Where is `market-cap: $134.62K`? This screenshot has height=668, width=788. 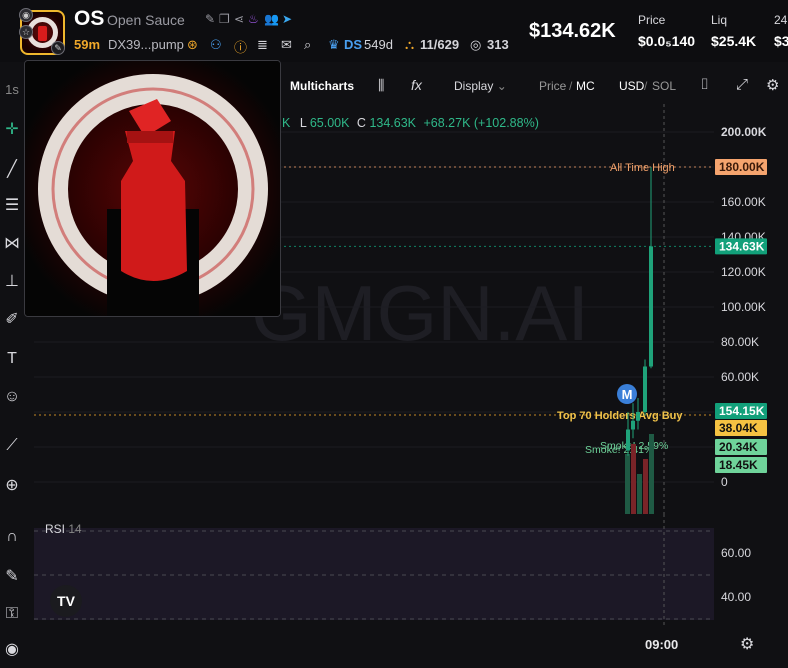 market-cap: $134.62K is located at coordinates (572, 31).